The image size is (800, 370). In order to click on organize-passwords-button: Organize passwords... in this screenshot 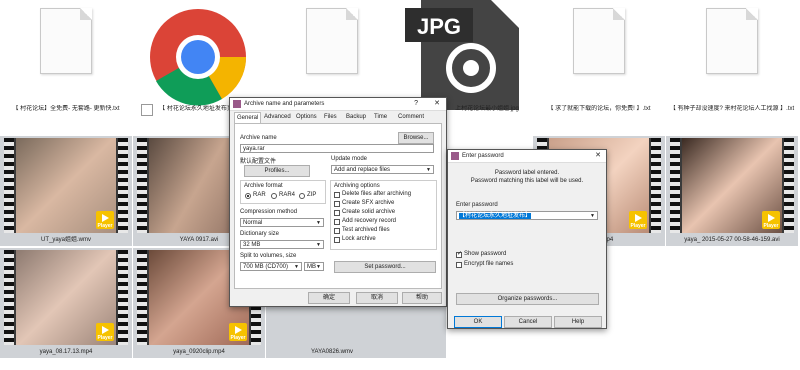, I will do `click(527, 299)`.